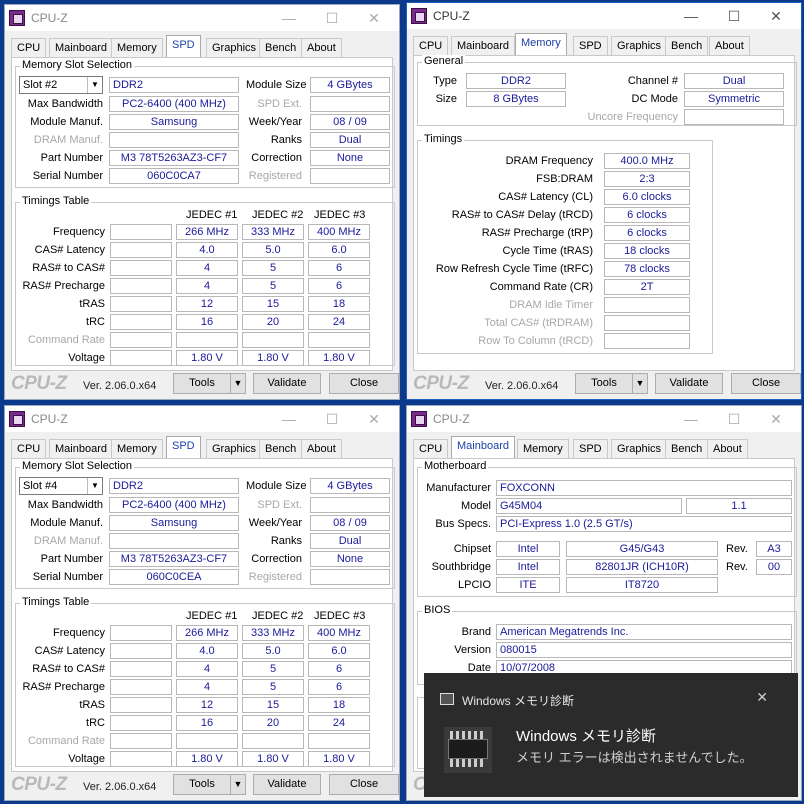 The height and width of the screenshot is (804, 804). What do you see at coordinates (207, 304) in the screenshot?
I see `tras-jedec1: 12` at bounding box center [207, 304].